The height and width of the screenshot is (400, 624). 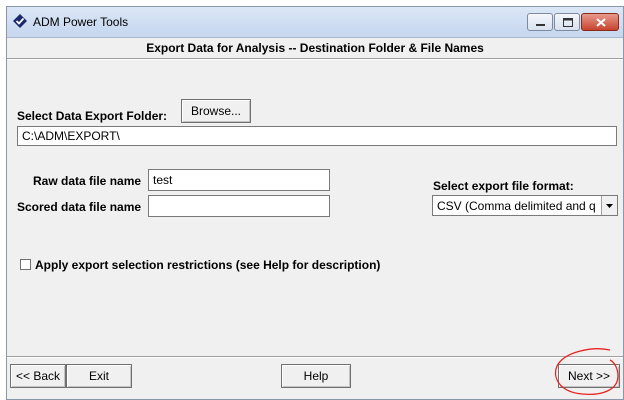 I want to click on scored-file-name-label: Scored data file name, so click(x=79, y=207).